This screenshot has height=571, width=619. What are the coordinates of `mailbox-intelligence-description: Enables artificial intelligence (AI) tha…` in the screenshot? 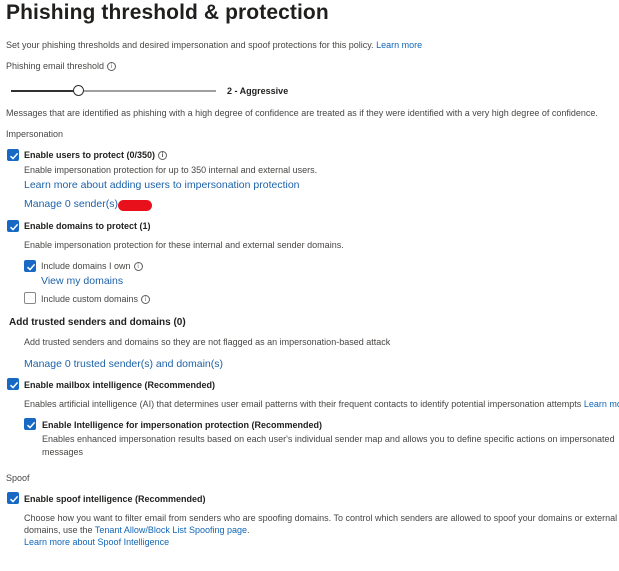 It's located at (303, 404).